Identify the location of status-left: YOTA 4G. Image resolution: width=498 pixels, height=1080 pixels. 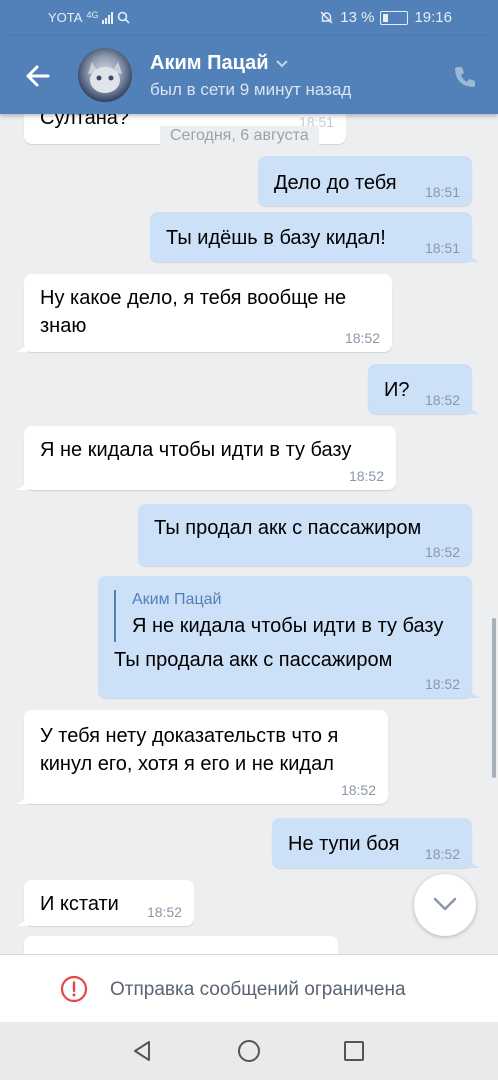
(89, 17).